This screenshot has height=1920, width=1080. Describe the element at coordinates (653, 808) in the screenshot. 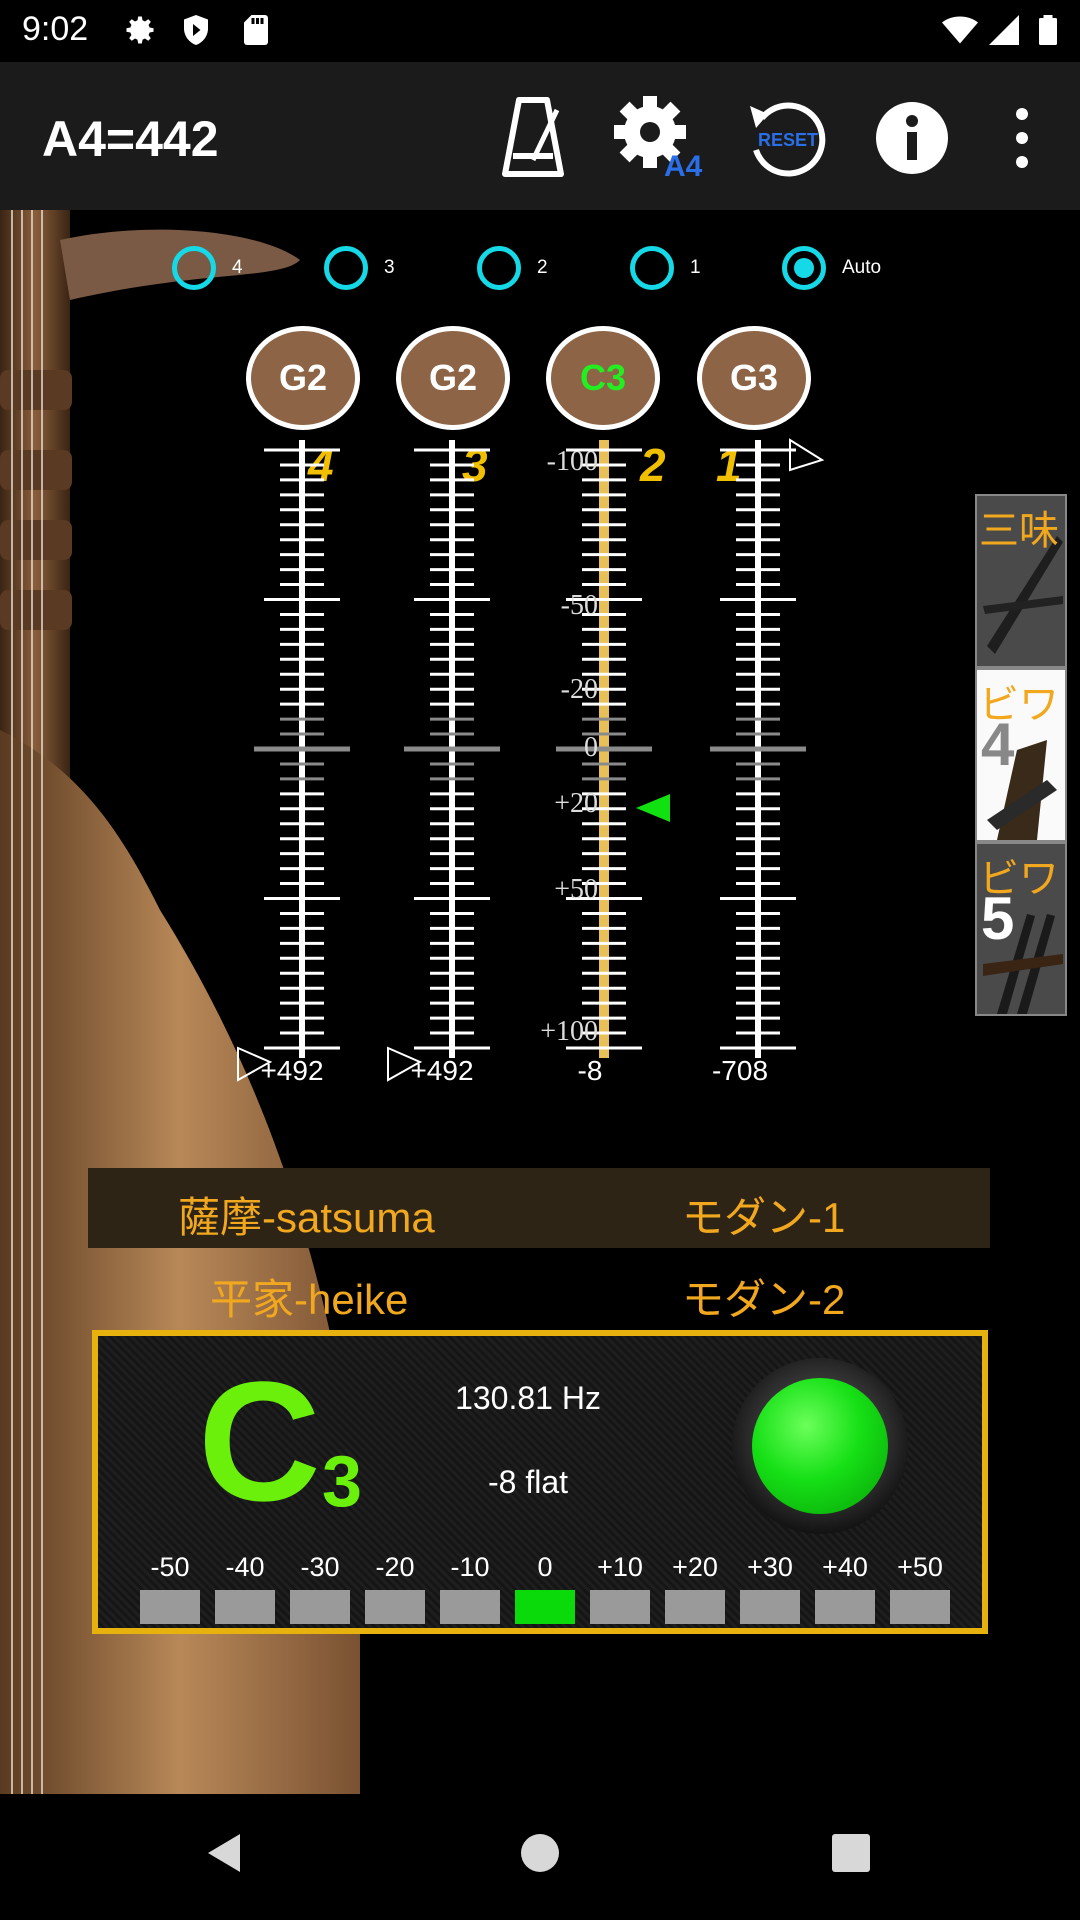

I see `pitch-indicator-icon` at that location.